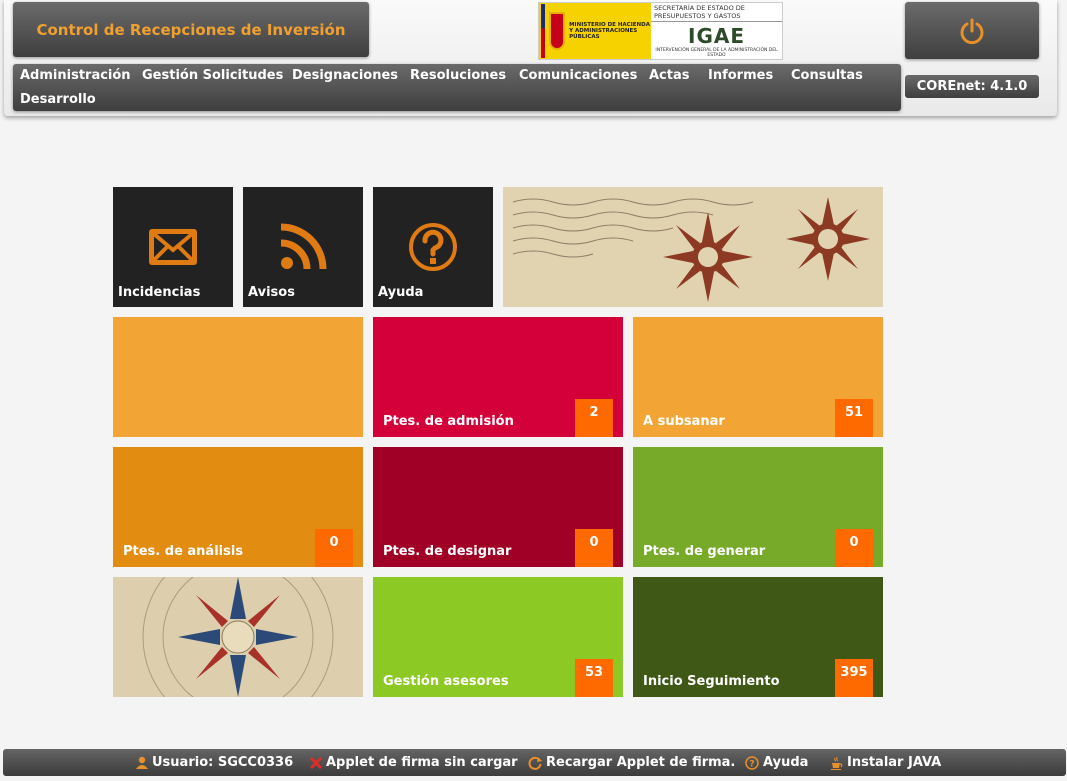 The height and width of the screenshot is (781, 1067). Describe the element at coordinates (345, 75) in the screenshot. I see `menu-designaciones: Designaciones` at that location.